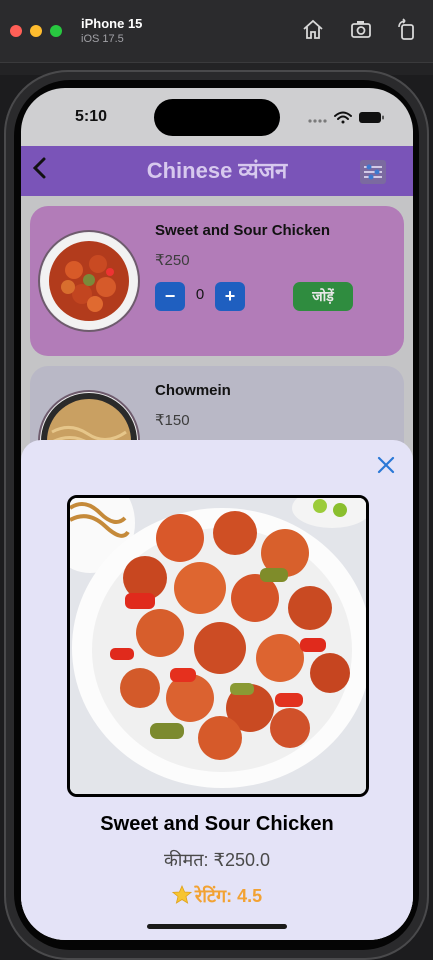  What do you see at coordinates (361, 30) in the screenshot?
I see `screenshot-icon` at bounding box center [361, 30].